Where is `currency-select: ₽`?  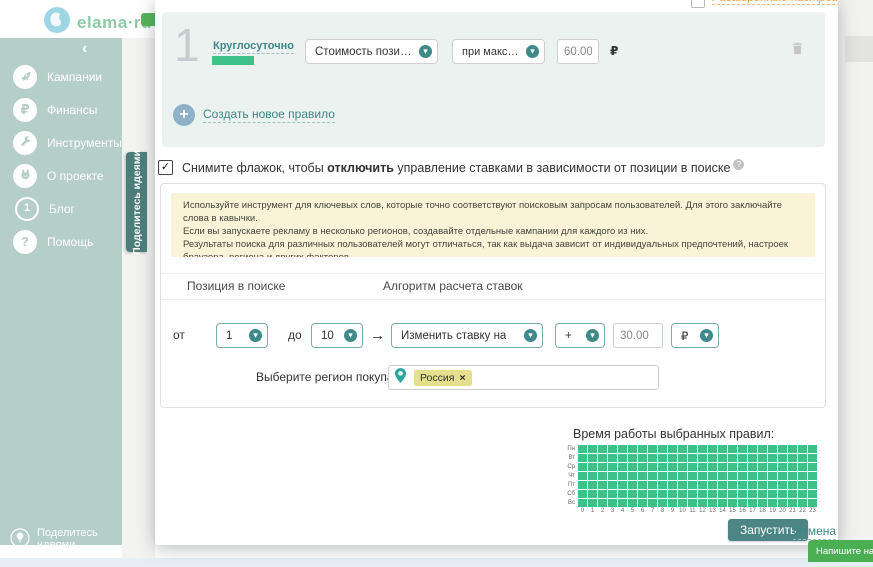
currency-select: ₽ is located at coordinates (695, 335).